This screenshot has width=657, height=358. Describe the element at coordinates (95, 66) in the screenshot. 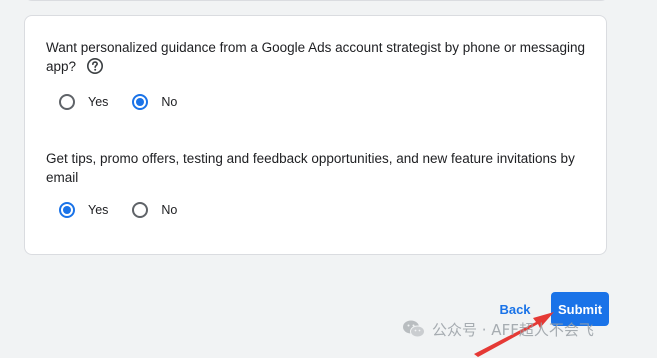

I see `help-circle-icon` at that location.